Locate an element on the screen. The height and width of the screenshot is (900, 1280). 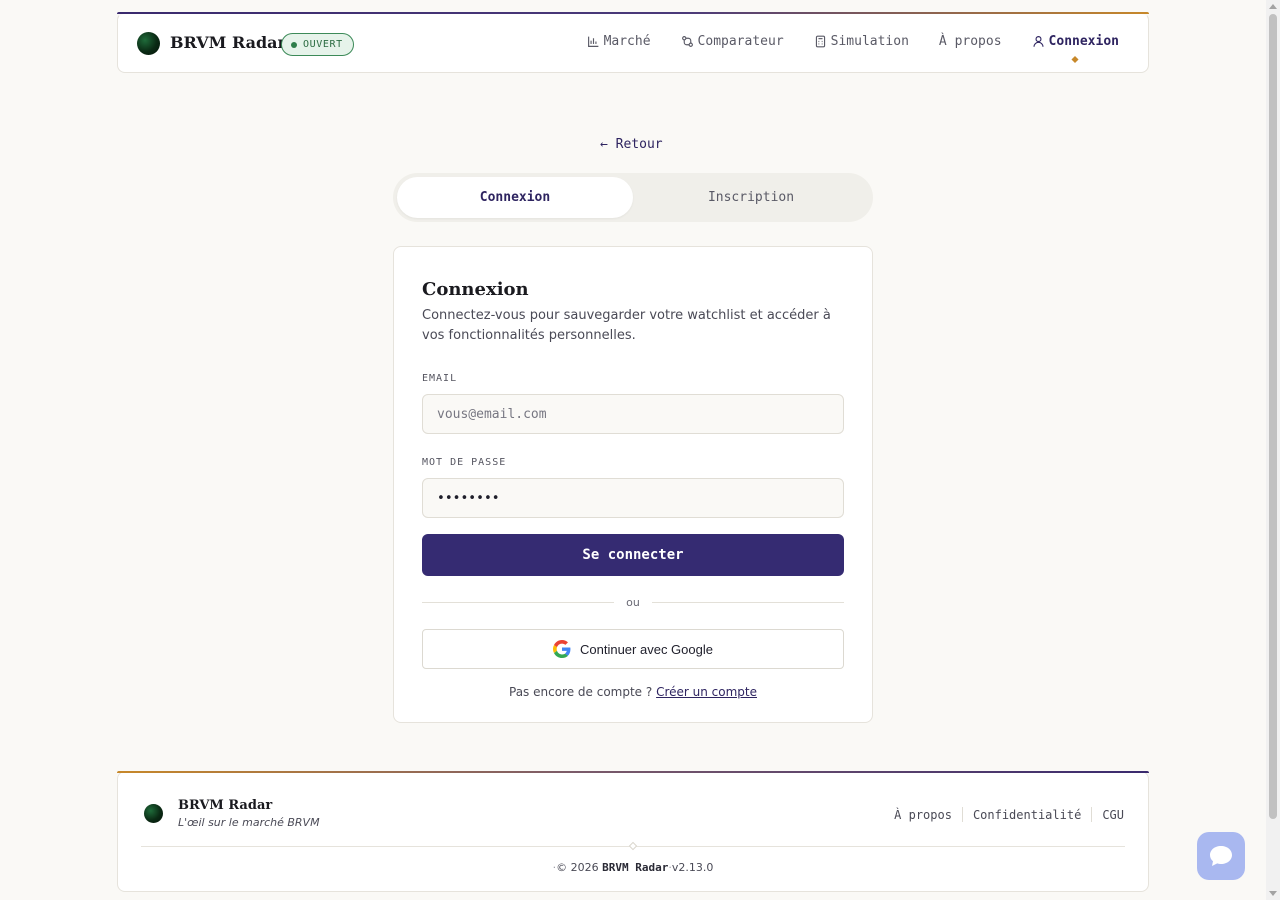
google-icon is located at coordinates (562, 649).